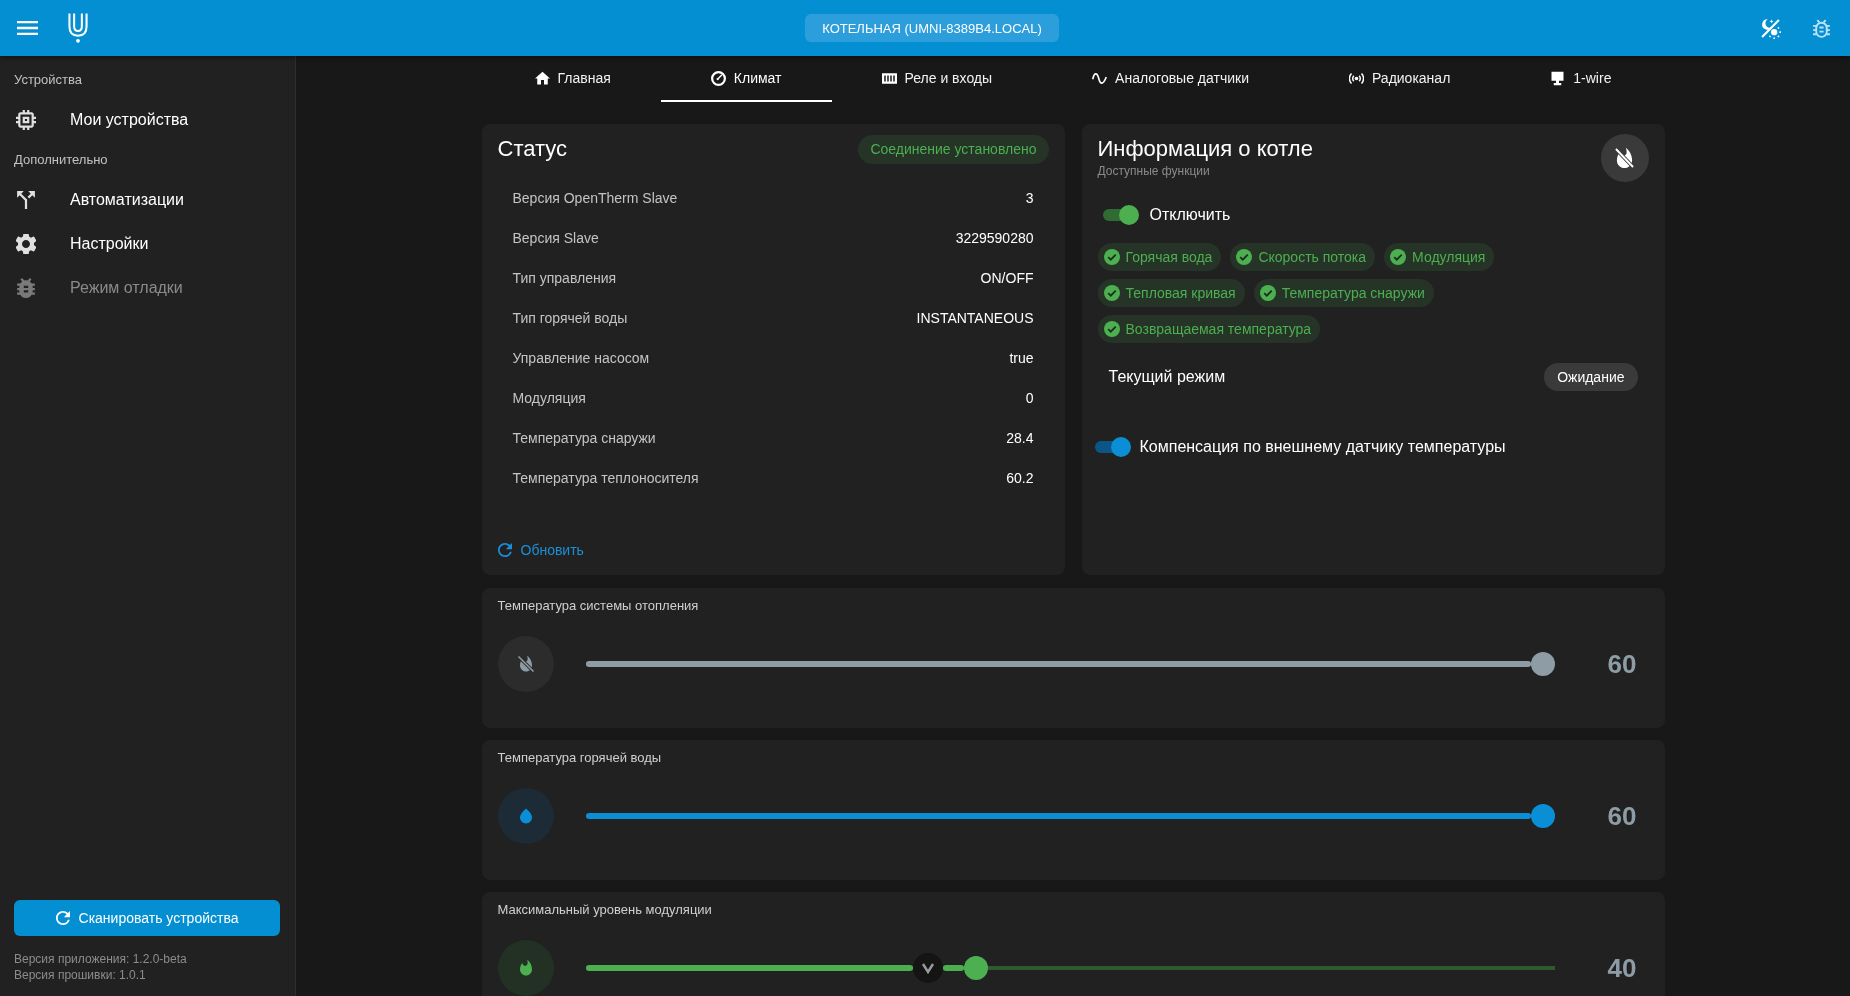  I want to click on sidebar-item: Настройки, so click(147, 244).